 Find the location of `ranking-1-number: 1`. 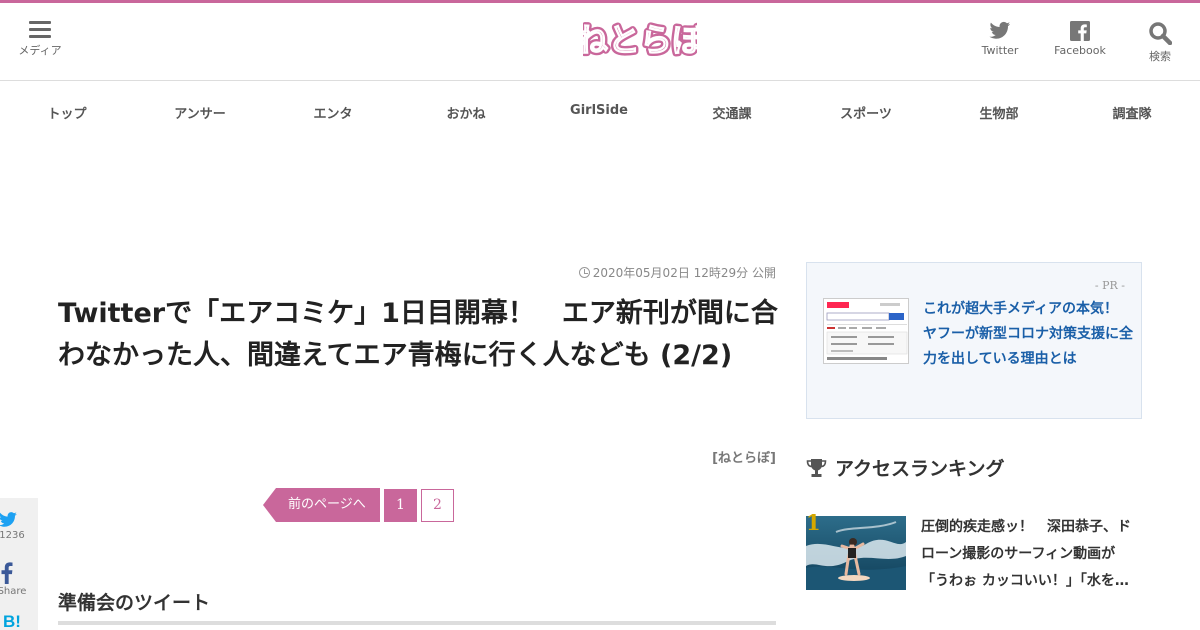

ranking-1-number: 1 is located at coordinates (813, 522).